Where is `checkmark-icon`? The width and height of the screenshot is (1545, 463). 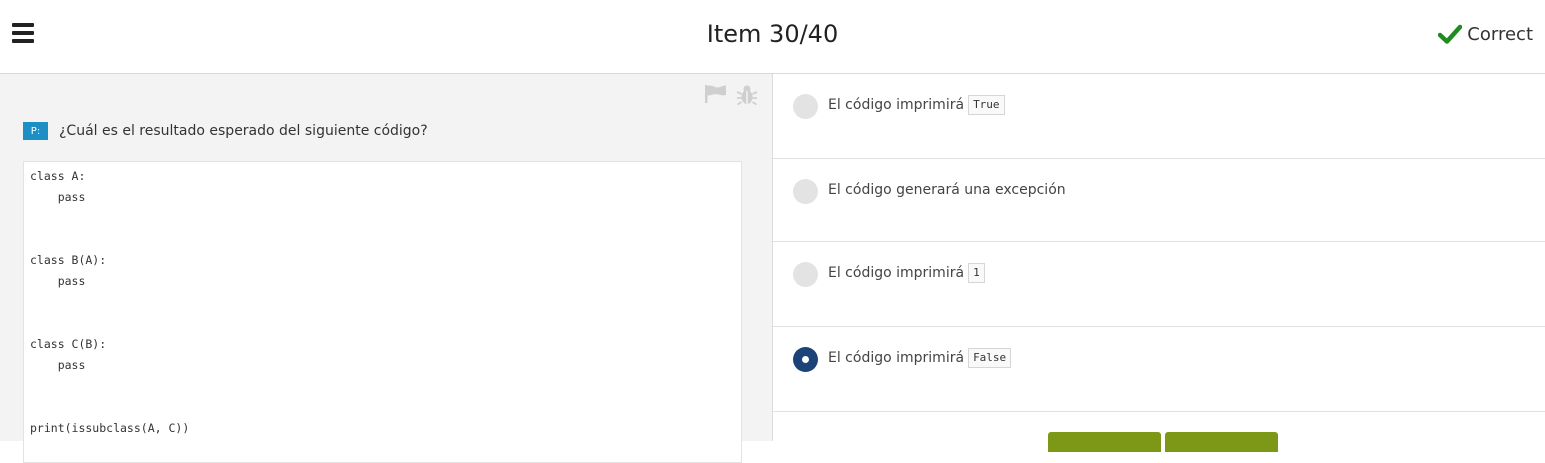 checkmark-icon is located at coordinates (1450, 34).